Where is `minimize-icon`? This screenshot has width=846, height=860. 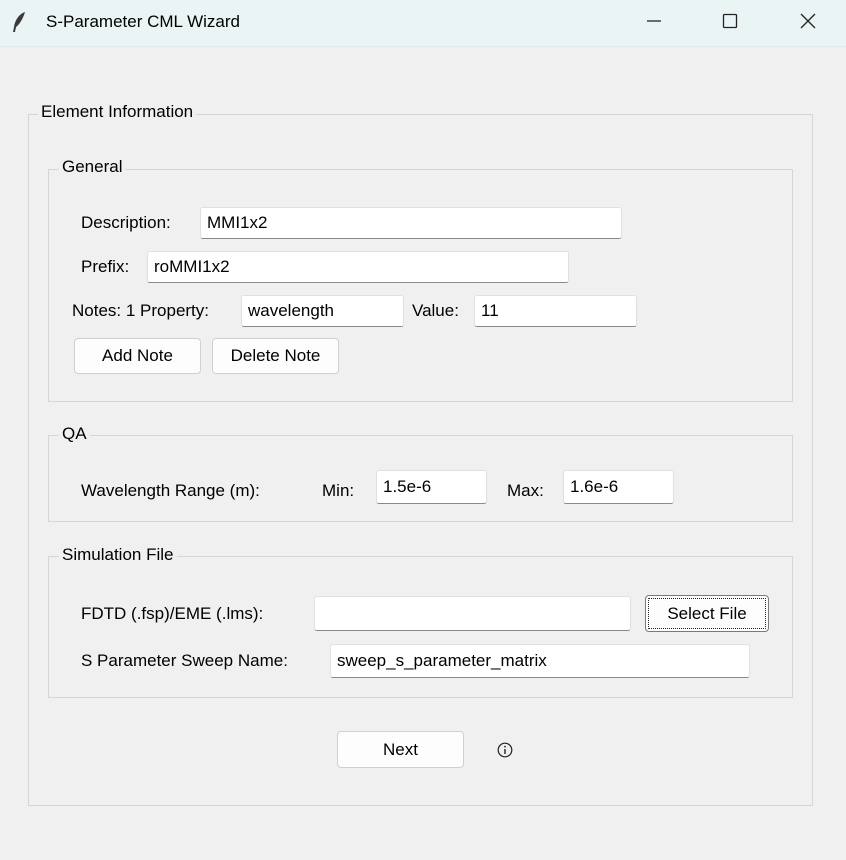
minimize-icon is located at coordinates (654, 23).